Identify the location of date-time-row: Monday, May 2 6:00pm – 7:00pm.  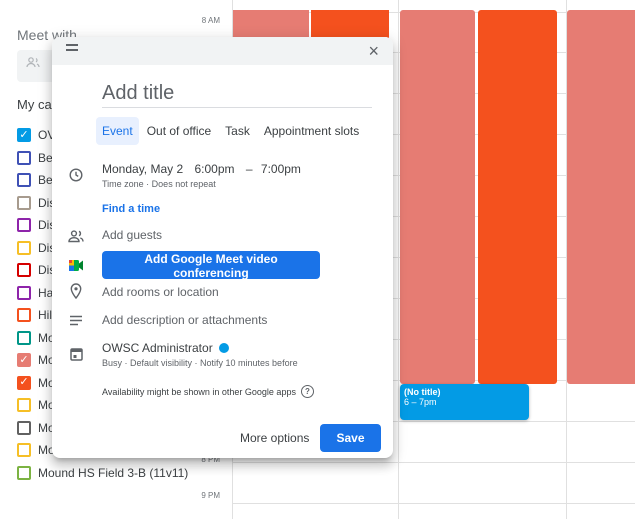
(203, 169).